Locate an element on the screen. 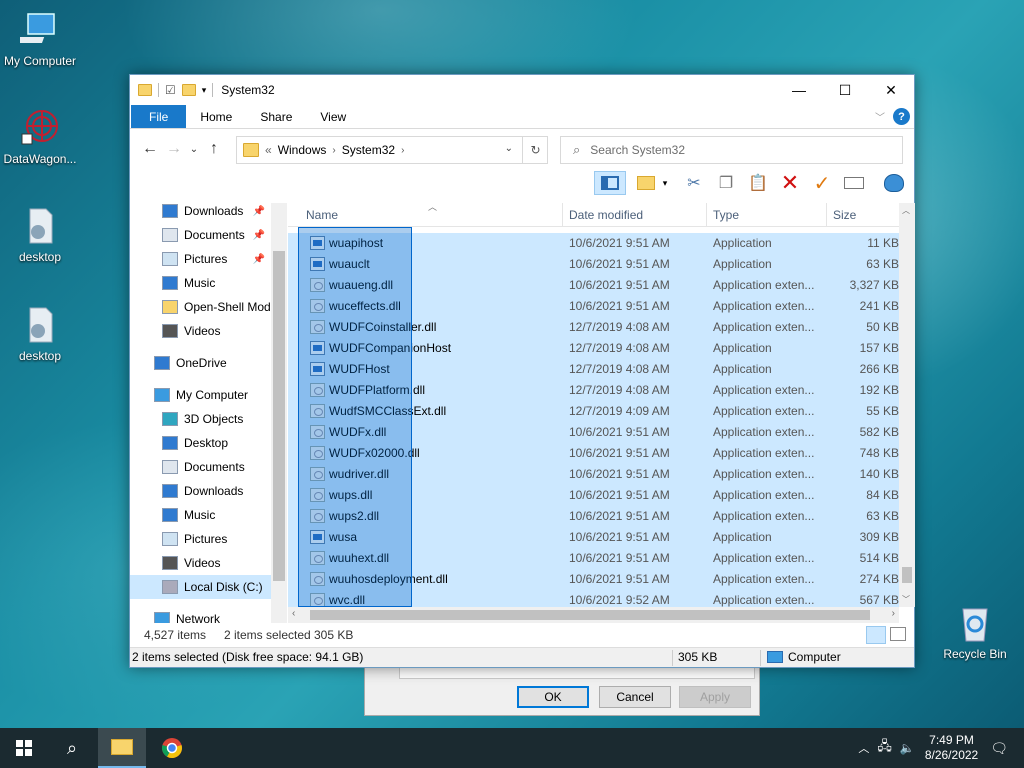 The width and height of the screenshot is (1024, 768). column-name: Name is located at coordinates (431, 215).